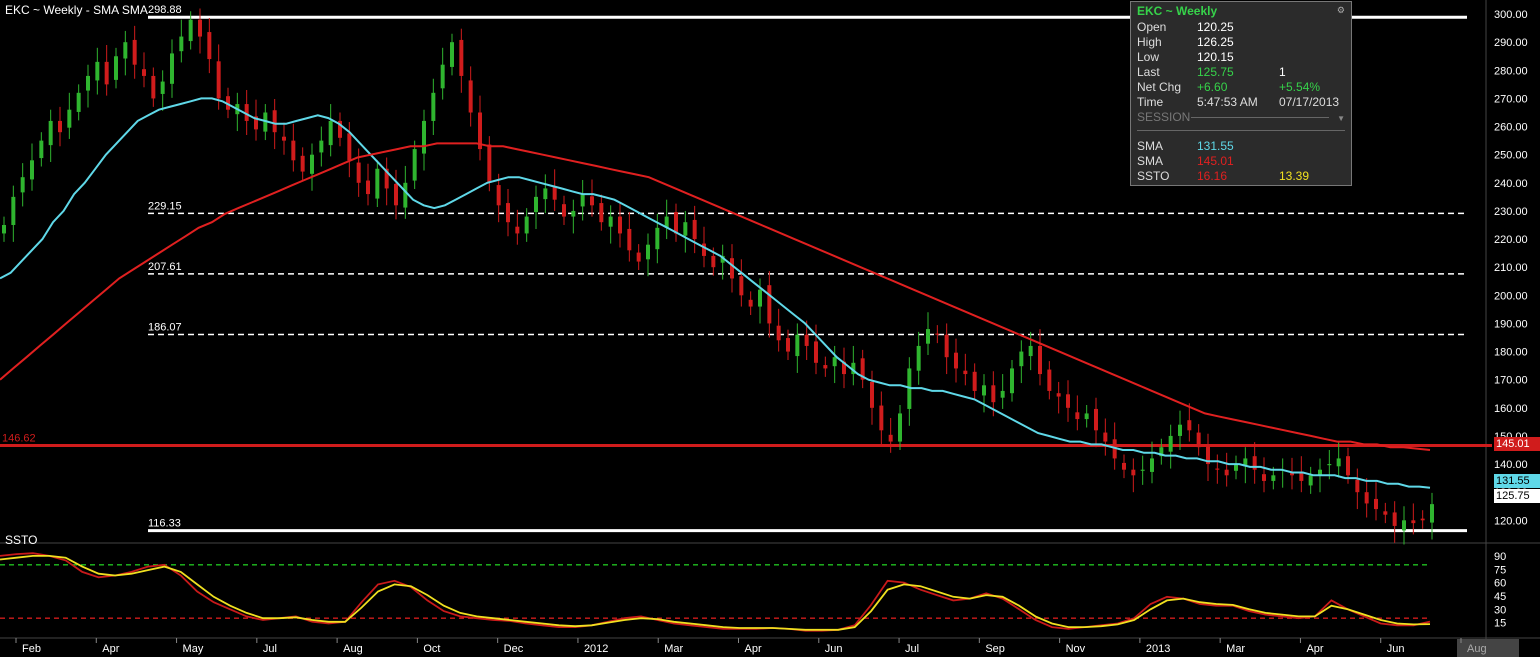  What do you see at coordinates (1341, 10) in the screenshot?
I see `gear-icon: ⚙` at bounding box center [1341, 10].